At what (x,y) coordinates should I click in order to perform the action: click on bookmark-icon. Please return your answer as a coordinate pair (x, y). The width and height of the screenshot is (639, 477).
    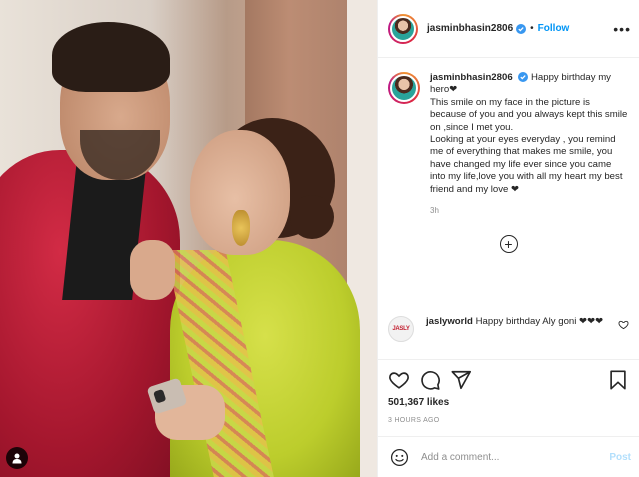
    Looking at the image, I should click on (618, 380).